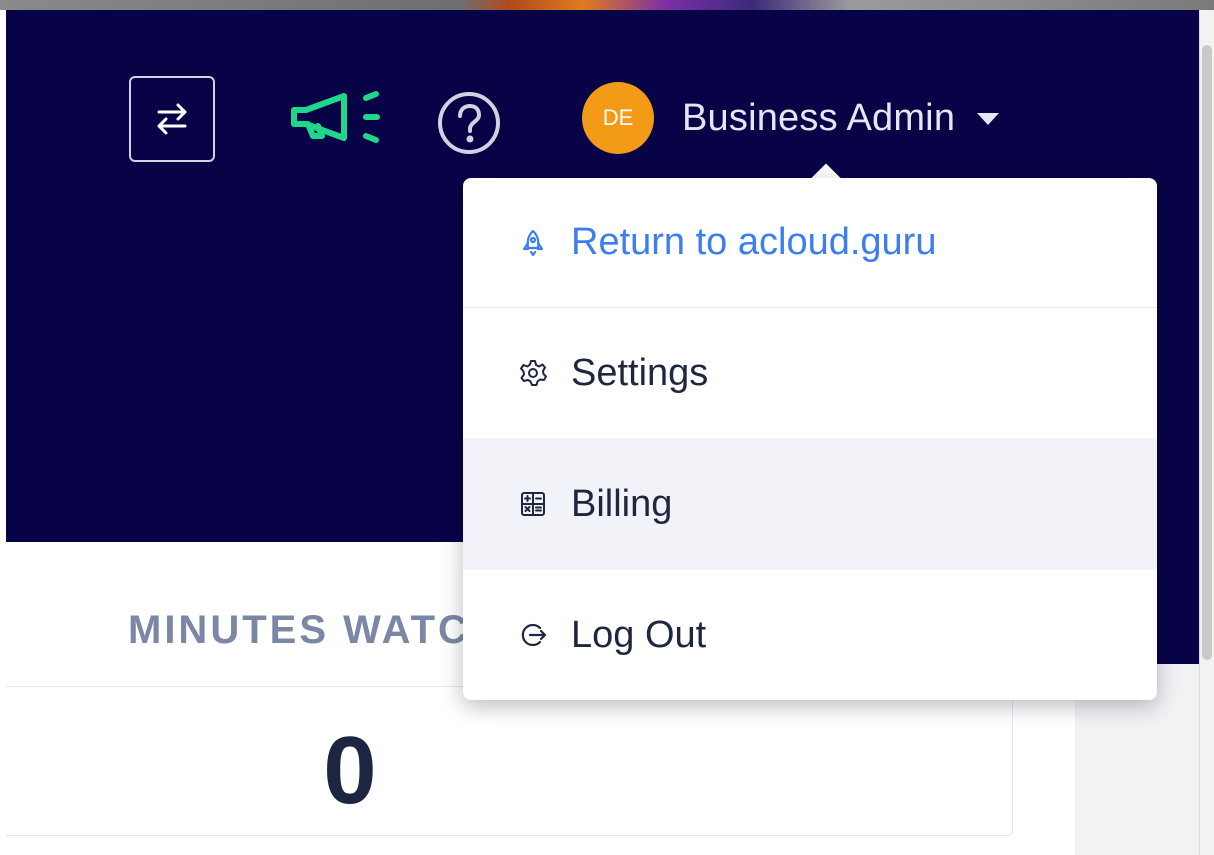  I want to click on menu-item-label: Log Out, so click(639, 634).